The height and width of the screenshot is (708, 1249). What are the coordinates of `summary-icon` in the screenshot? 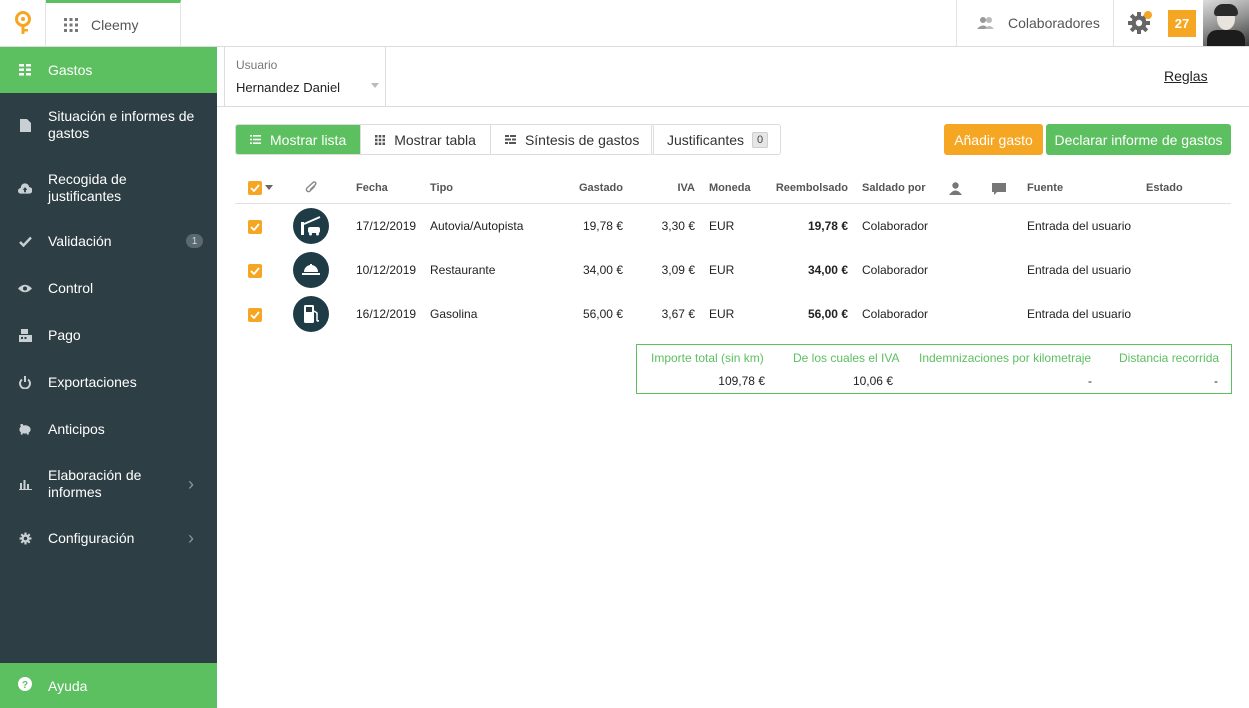 It's located at (510, 139).